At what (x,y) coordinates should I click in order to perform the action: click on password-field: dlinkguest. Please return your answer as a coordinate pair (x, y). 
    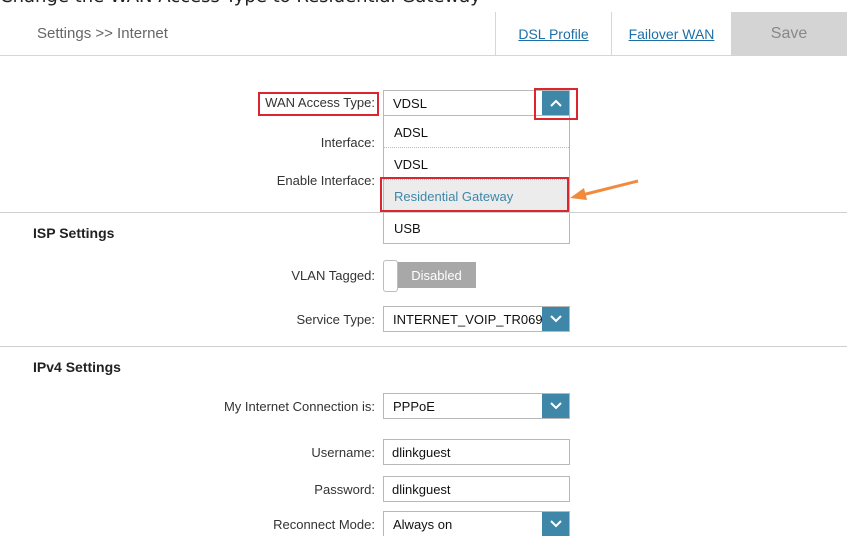
    Looking at the image, I should click on (476, 489).